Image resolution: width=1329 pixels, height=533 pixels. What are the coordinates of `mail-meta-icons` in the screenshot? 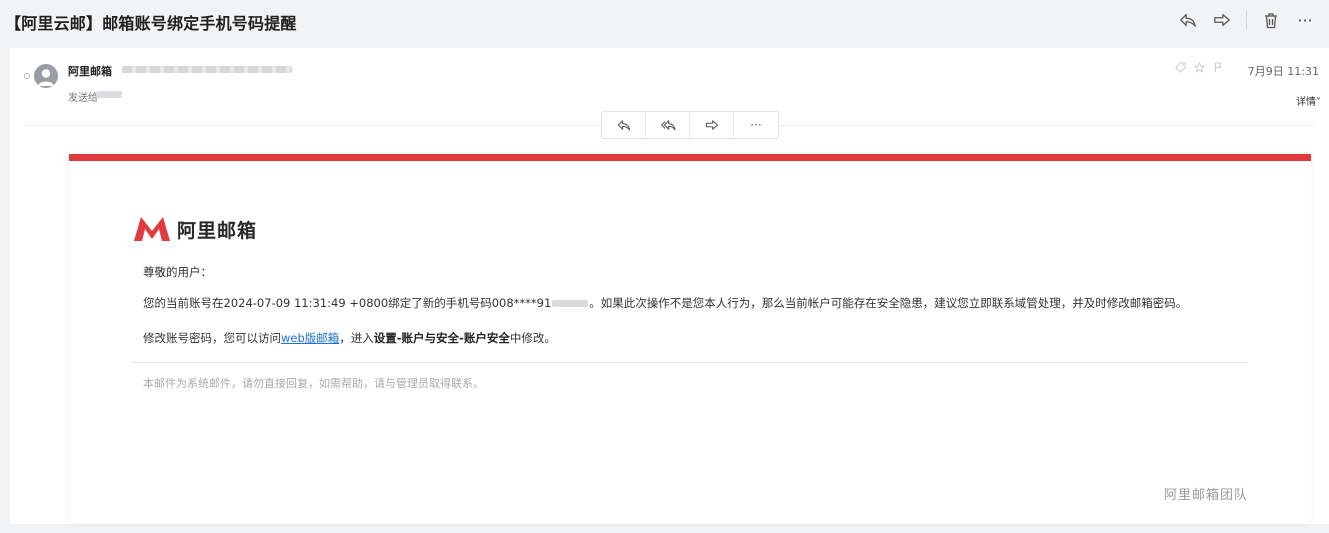 It's located at (1199, 68).